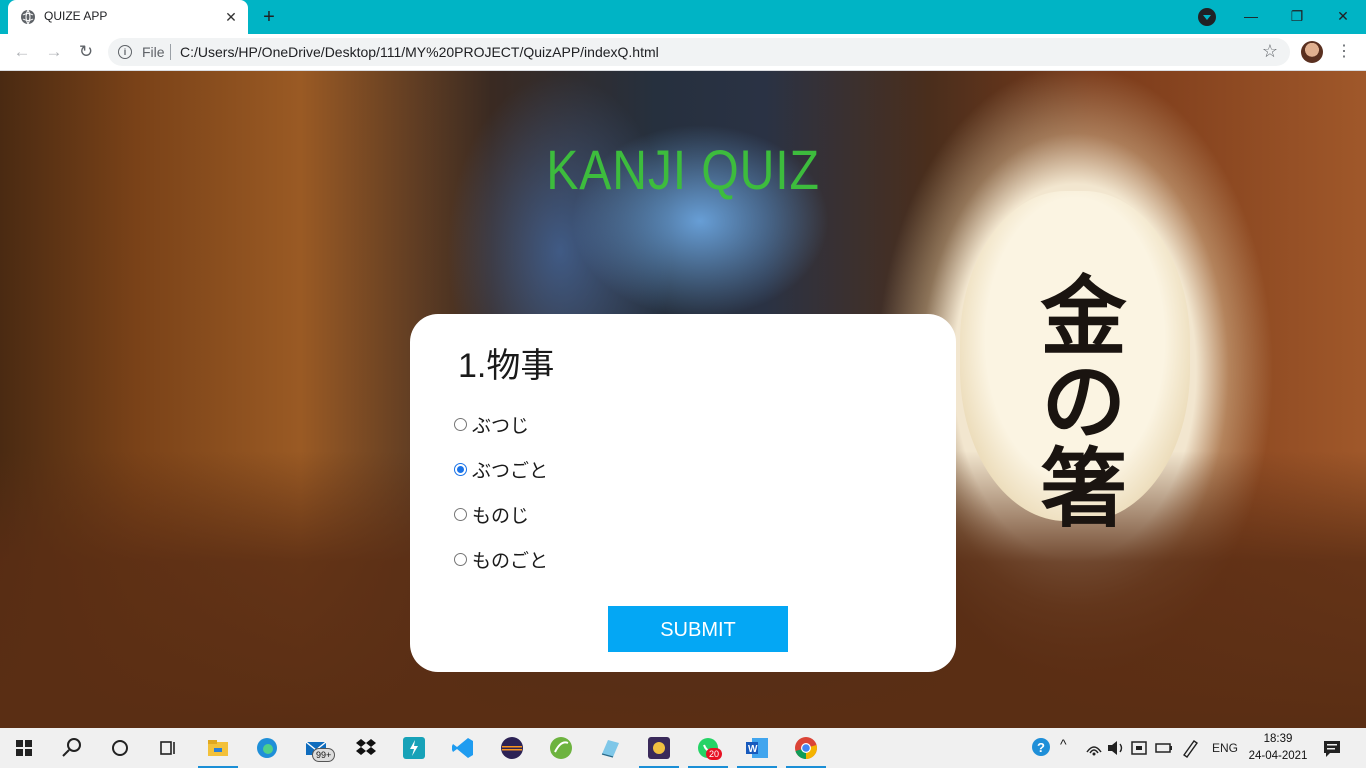 The width and height of the screenshot is (1366, 768). What do you see at coordinates (510, 561) in the screenshot?
I see `option-label: ものごと` at bounding box center [510, 561].